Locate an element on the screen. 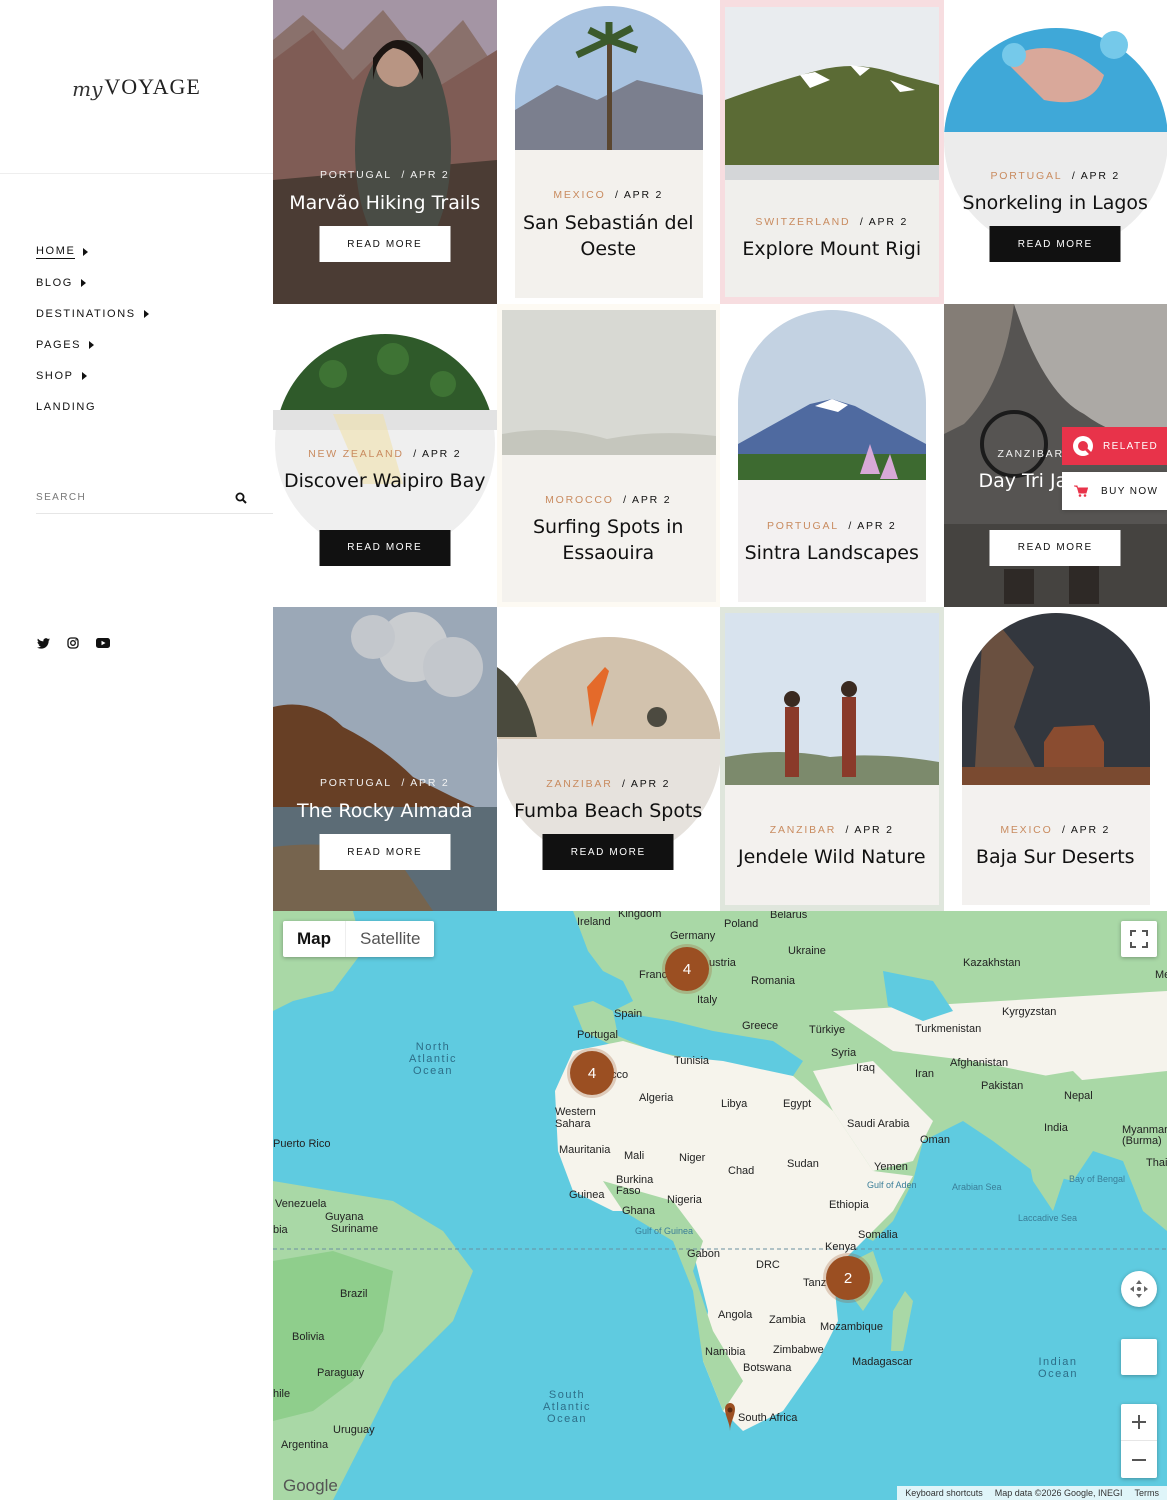  post-title: The Rocky Almada is located at coordinates (385, 811).